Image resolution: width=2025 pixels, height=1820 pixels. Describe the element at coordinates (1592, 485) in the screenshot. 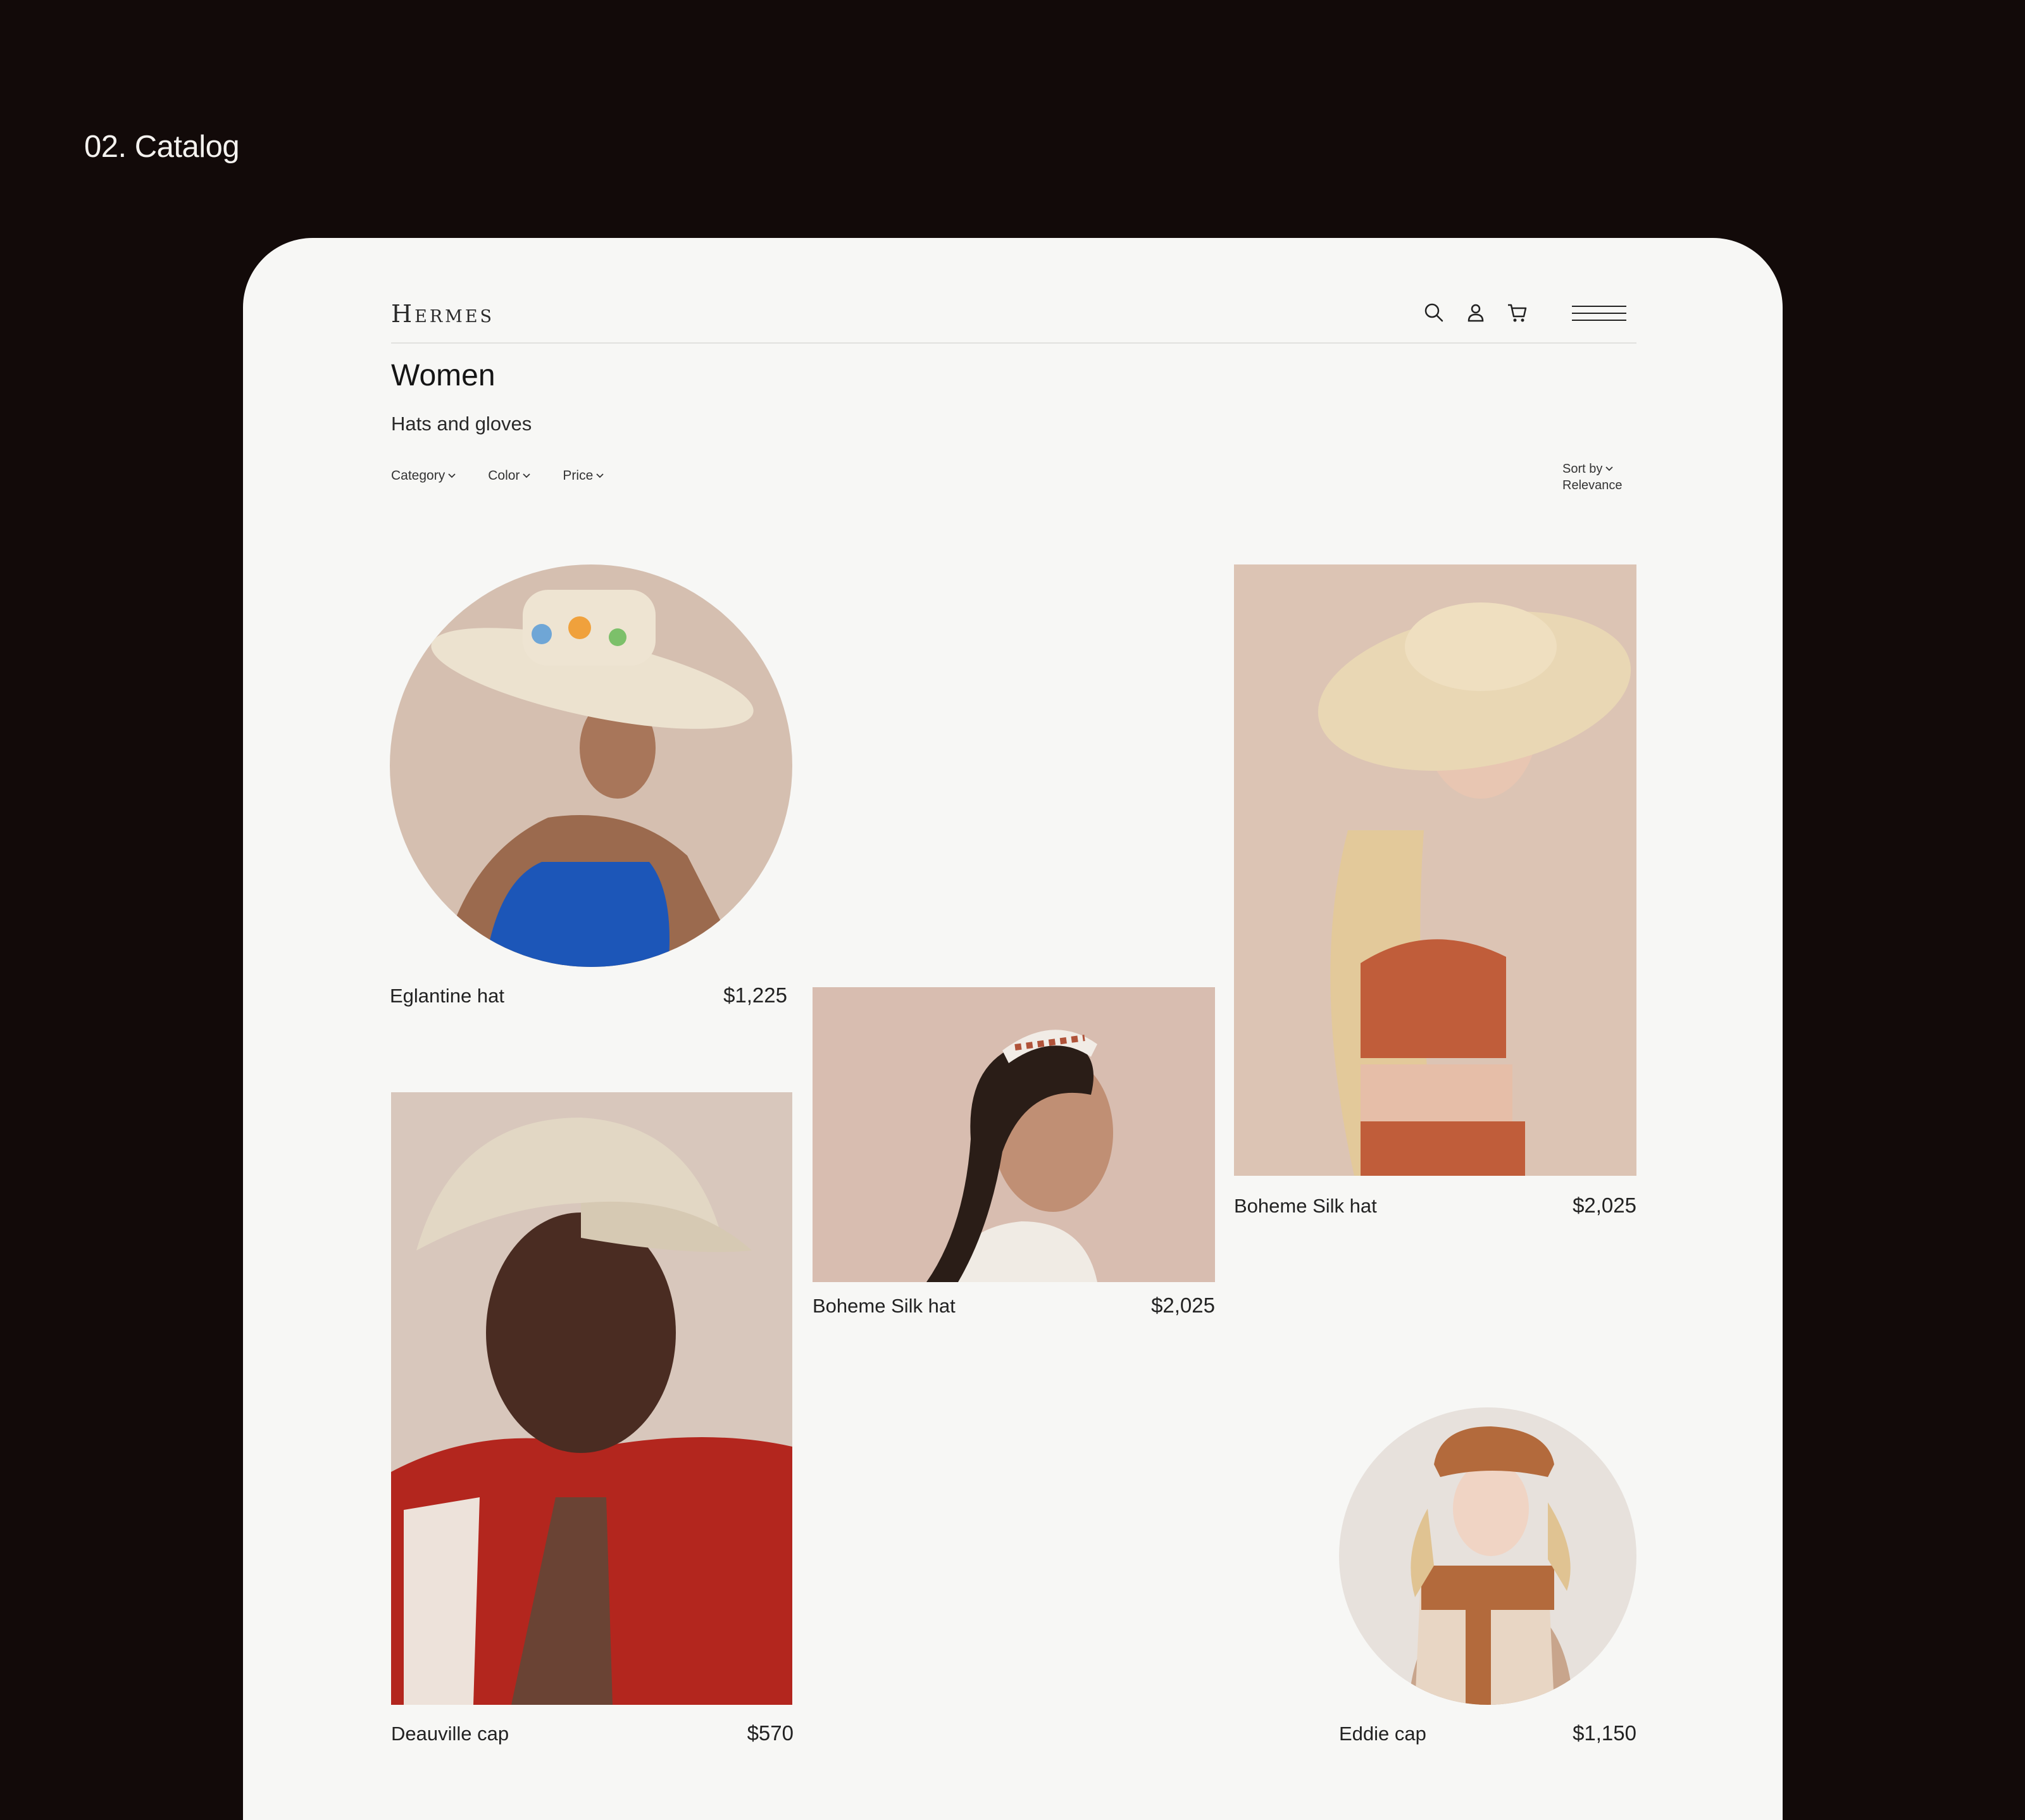

I see `sort-value: Relevance` at that location.